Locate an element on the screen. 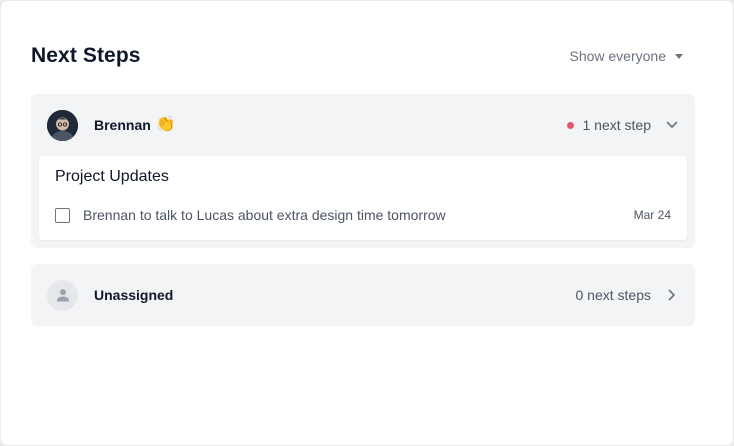 The width and height of the screenshot is (734, 446). project-title: Project Updates is located at coordinates (112, 176).